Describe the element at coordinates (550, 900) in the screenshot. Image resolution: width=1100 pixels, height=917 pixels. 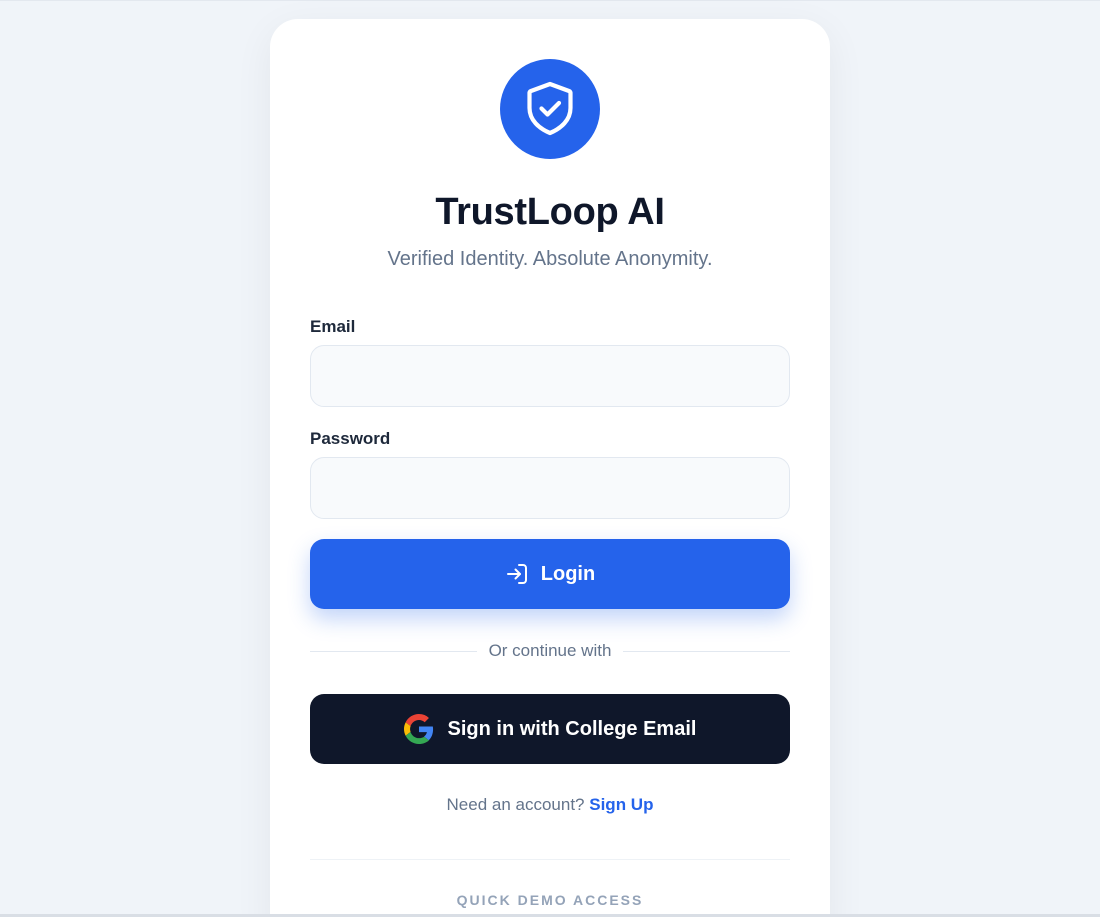
I see `quick-demo-heading: QUICK DEMO ACCESS` at that location.